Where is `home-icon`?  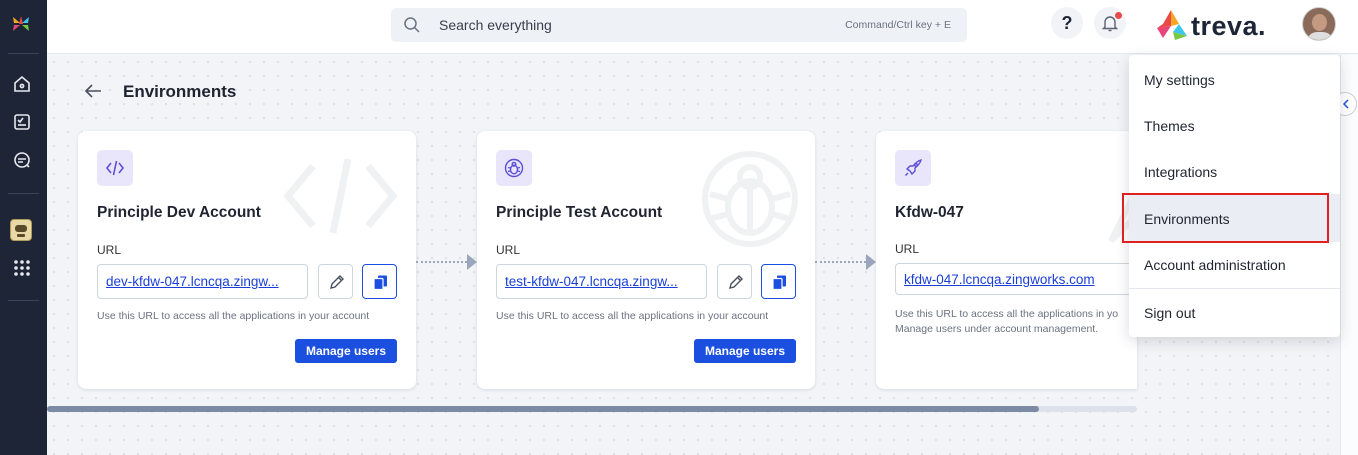 home-icon is located at coordinates (22, 84).